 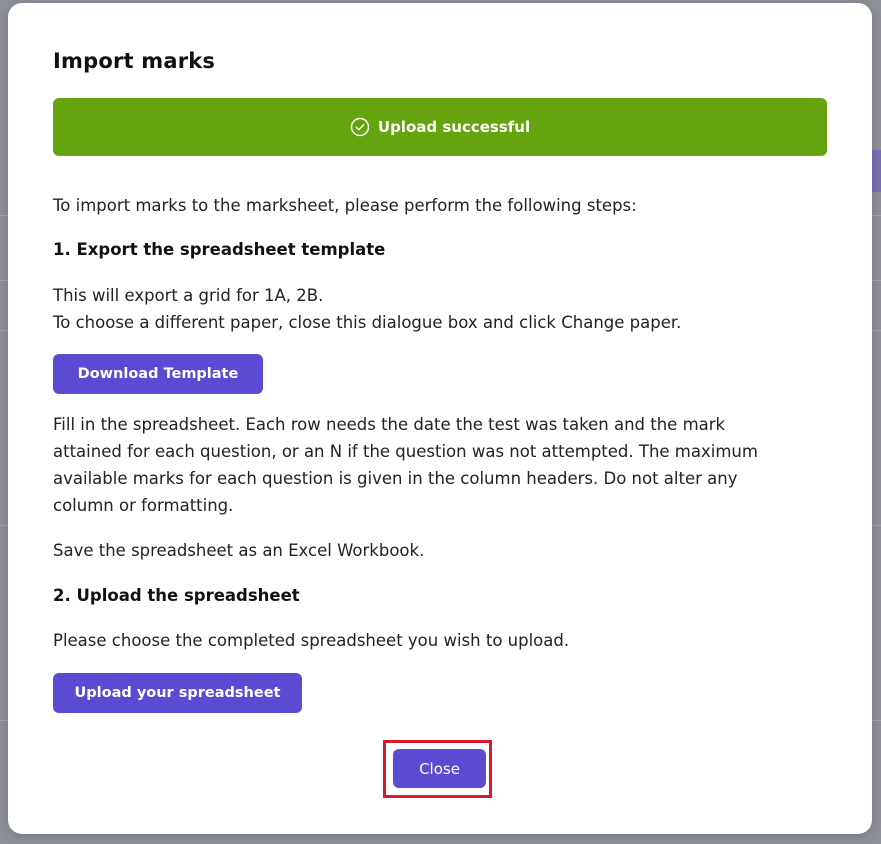 I want to click on upload-success-banner: Upload successful, so click(x=440, y=127).